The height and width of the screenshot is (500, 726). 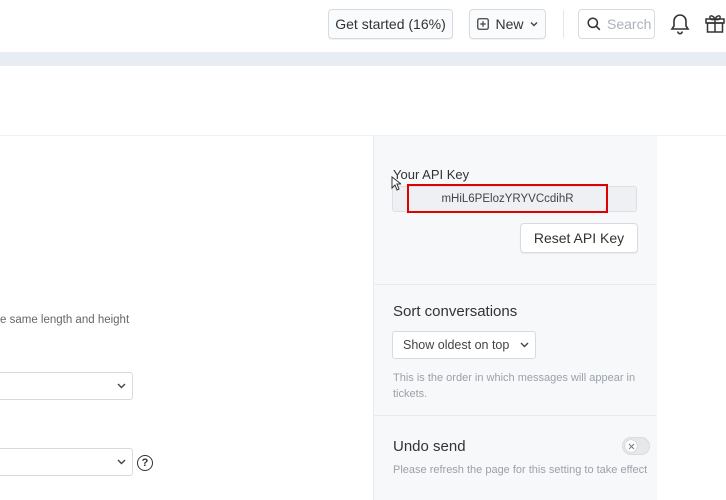 I want to click on reset-api-key-button: Reset API Key, so click(x=579, y=238).